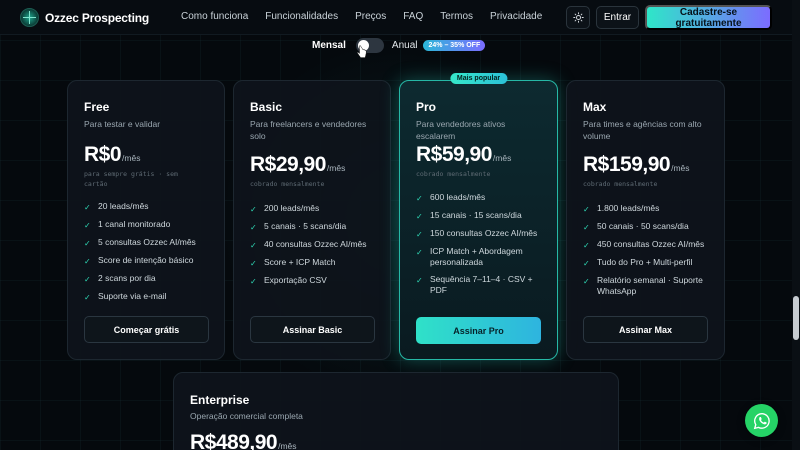  I want to click on feature-item: ✓ Score + ICP Match, so click(293, 262).